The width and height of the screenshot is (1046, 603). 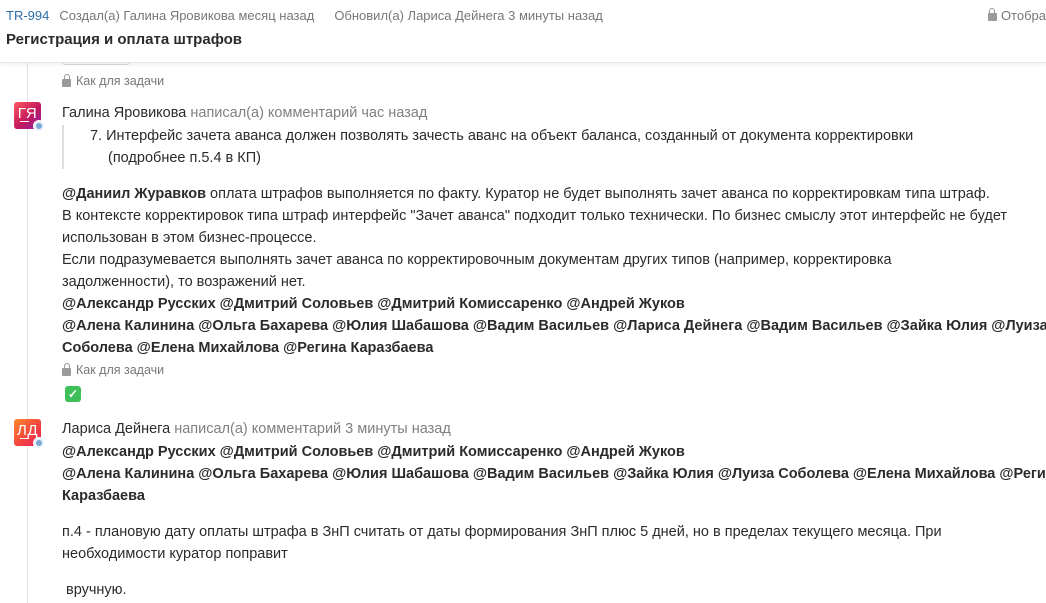 What do you see at coordinates (134, 194) in the screenshot?
I see `mention: @Даниил Журавков` at bounding box center [134, 194].